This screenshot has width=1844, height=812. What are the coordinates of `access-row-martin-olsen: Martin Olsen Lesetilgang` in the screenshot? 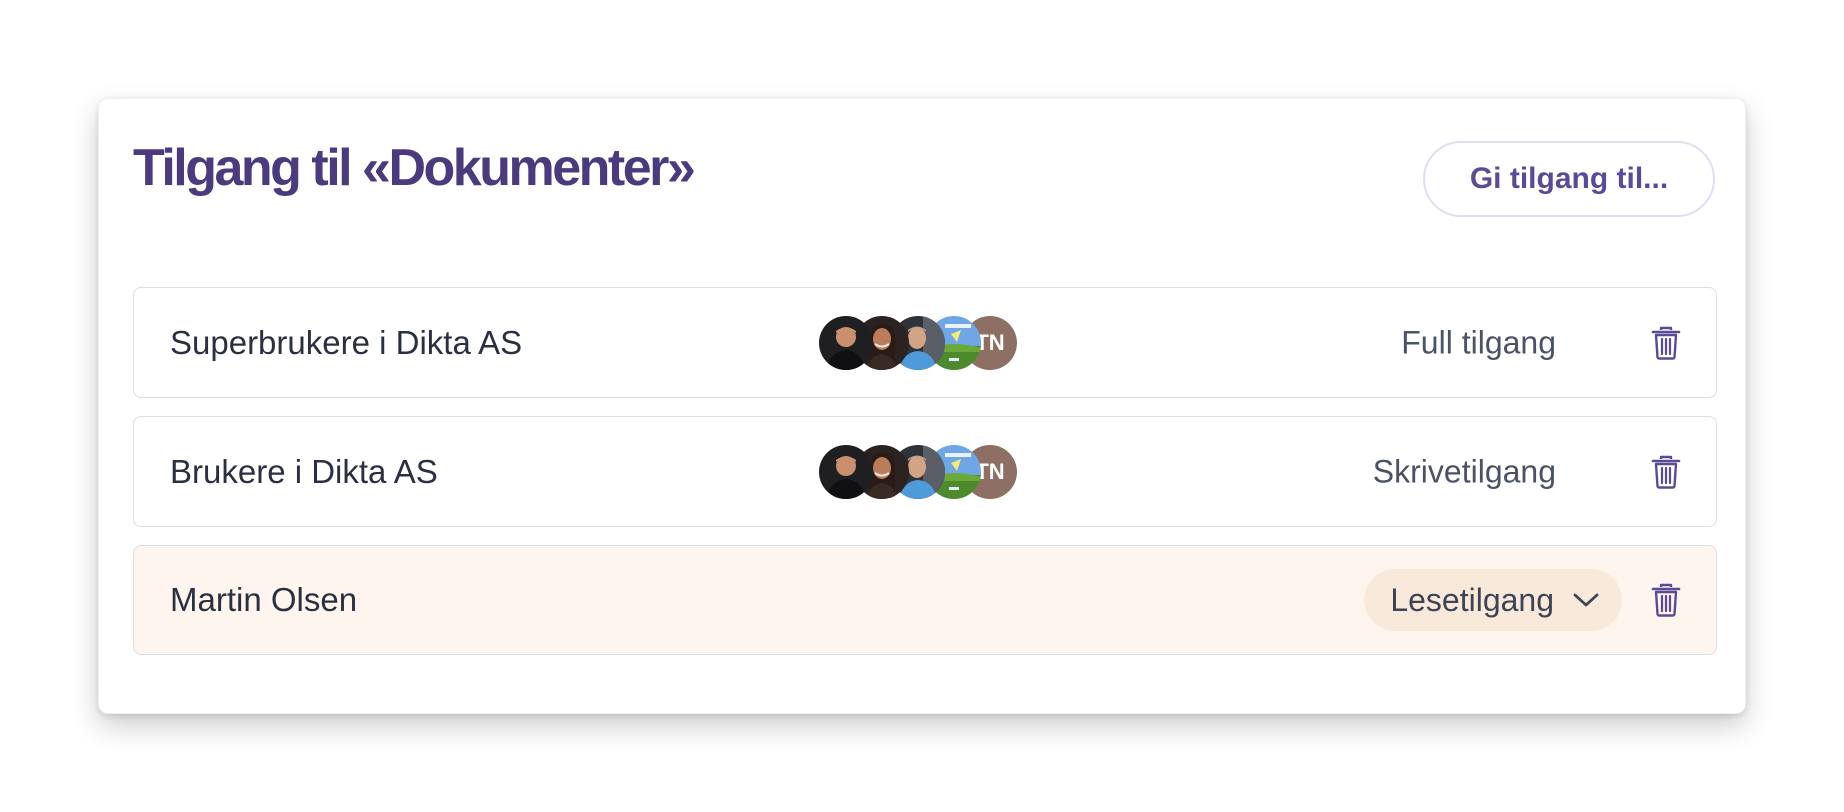 It's located at (925, 600).